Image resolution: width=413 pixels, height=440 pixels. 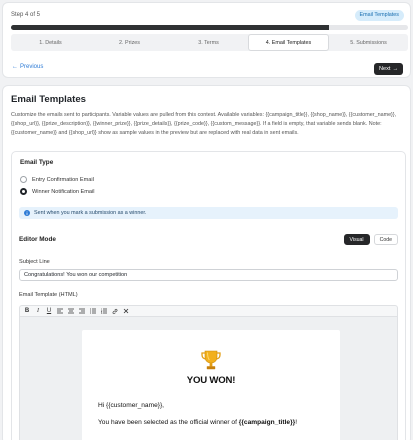 What do you see at coordinates (288, 42) in the screenshot?
I see `step-tab: 4. Email Templates` at bounding box center [288, 42].